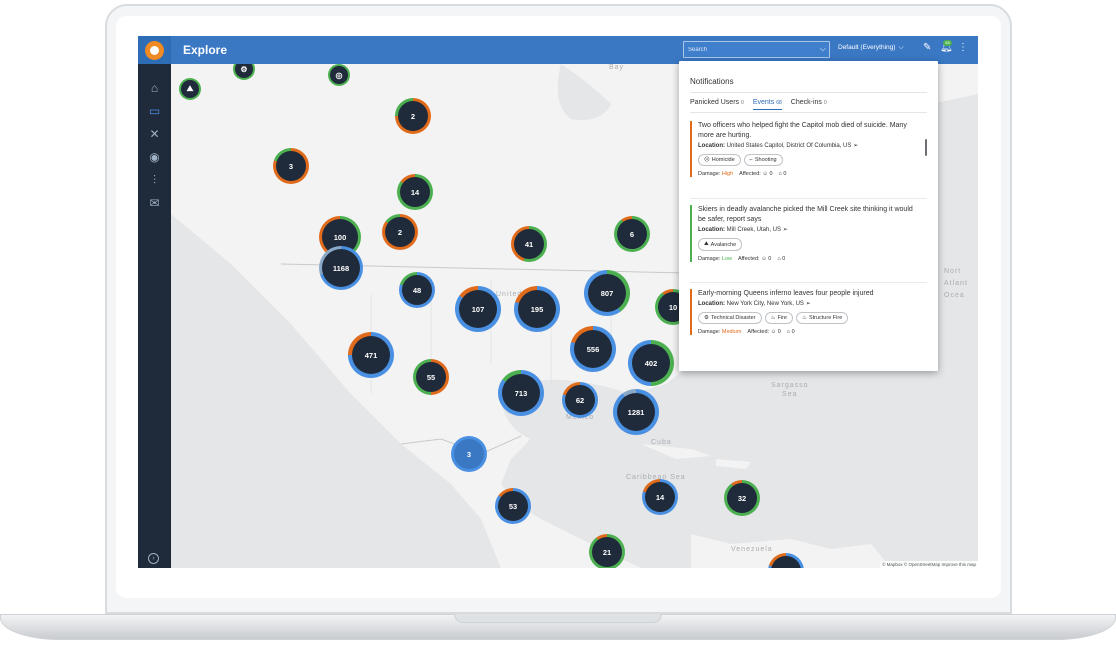 The height and width of the screenshot is (648, 1116). Describe the element at coordinates (154, 203) in the screenshot. I see `mail-icon: ✉` at that location.